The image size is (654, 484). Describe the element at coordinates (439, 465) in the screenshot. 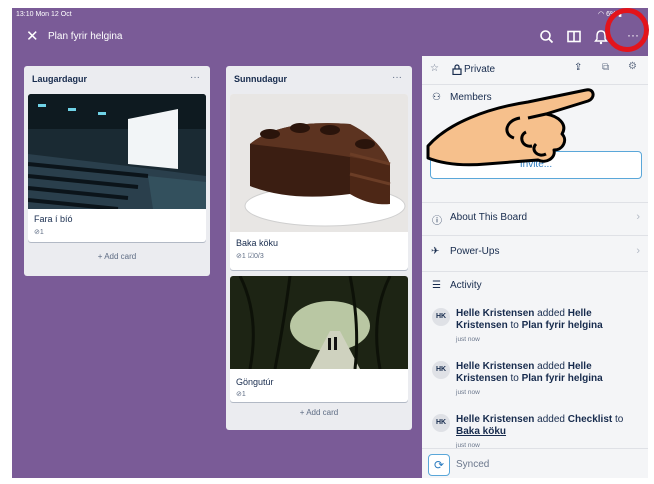

I see `sync-icon: ⟳` at that location.